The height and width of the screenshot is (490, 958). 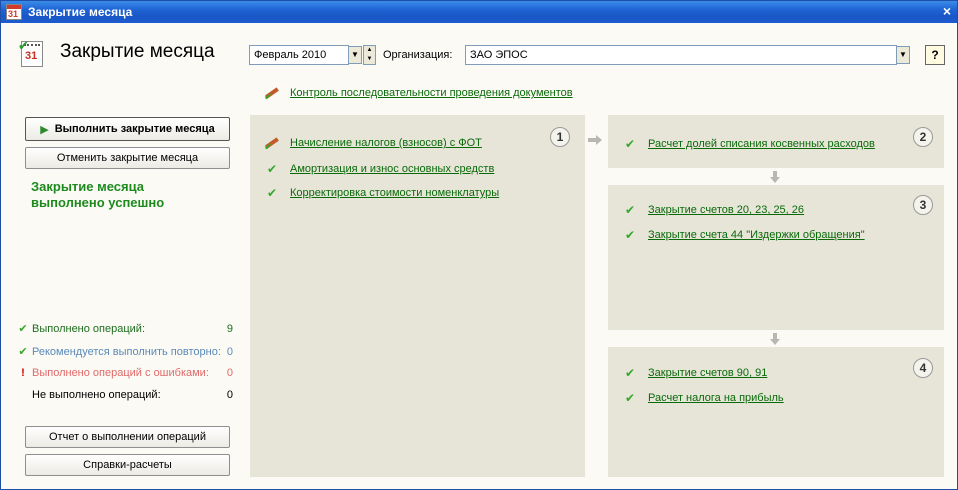 What do you see at coordinates (923, 137) in the screenshot?
I see `step-badge-2: 2` at bounding box center [923, 137].